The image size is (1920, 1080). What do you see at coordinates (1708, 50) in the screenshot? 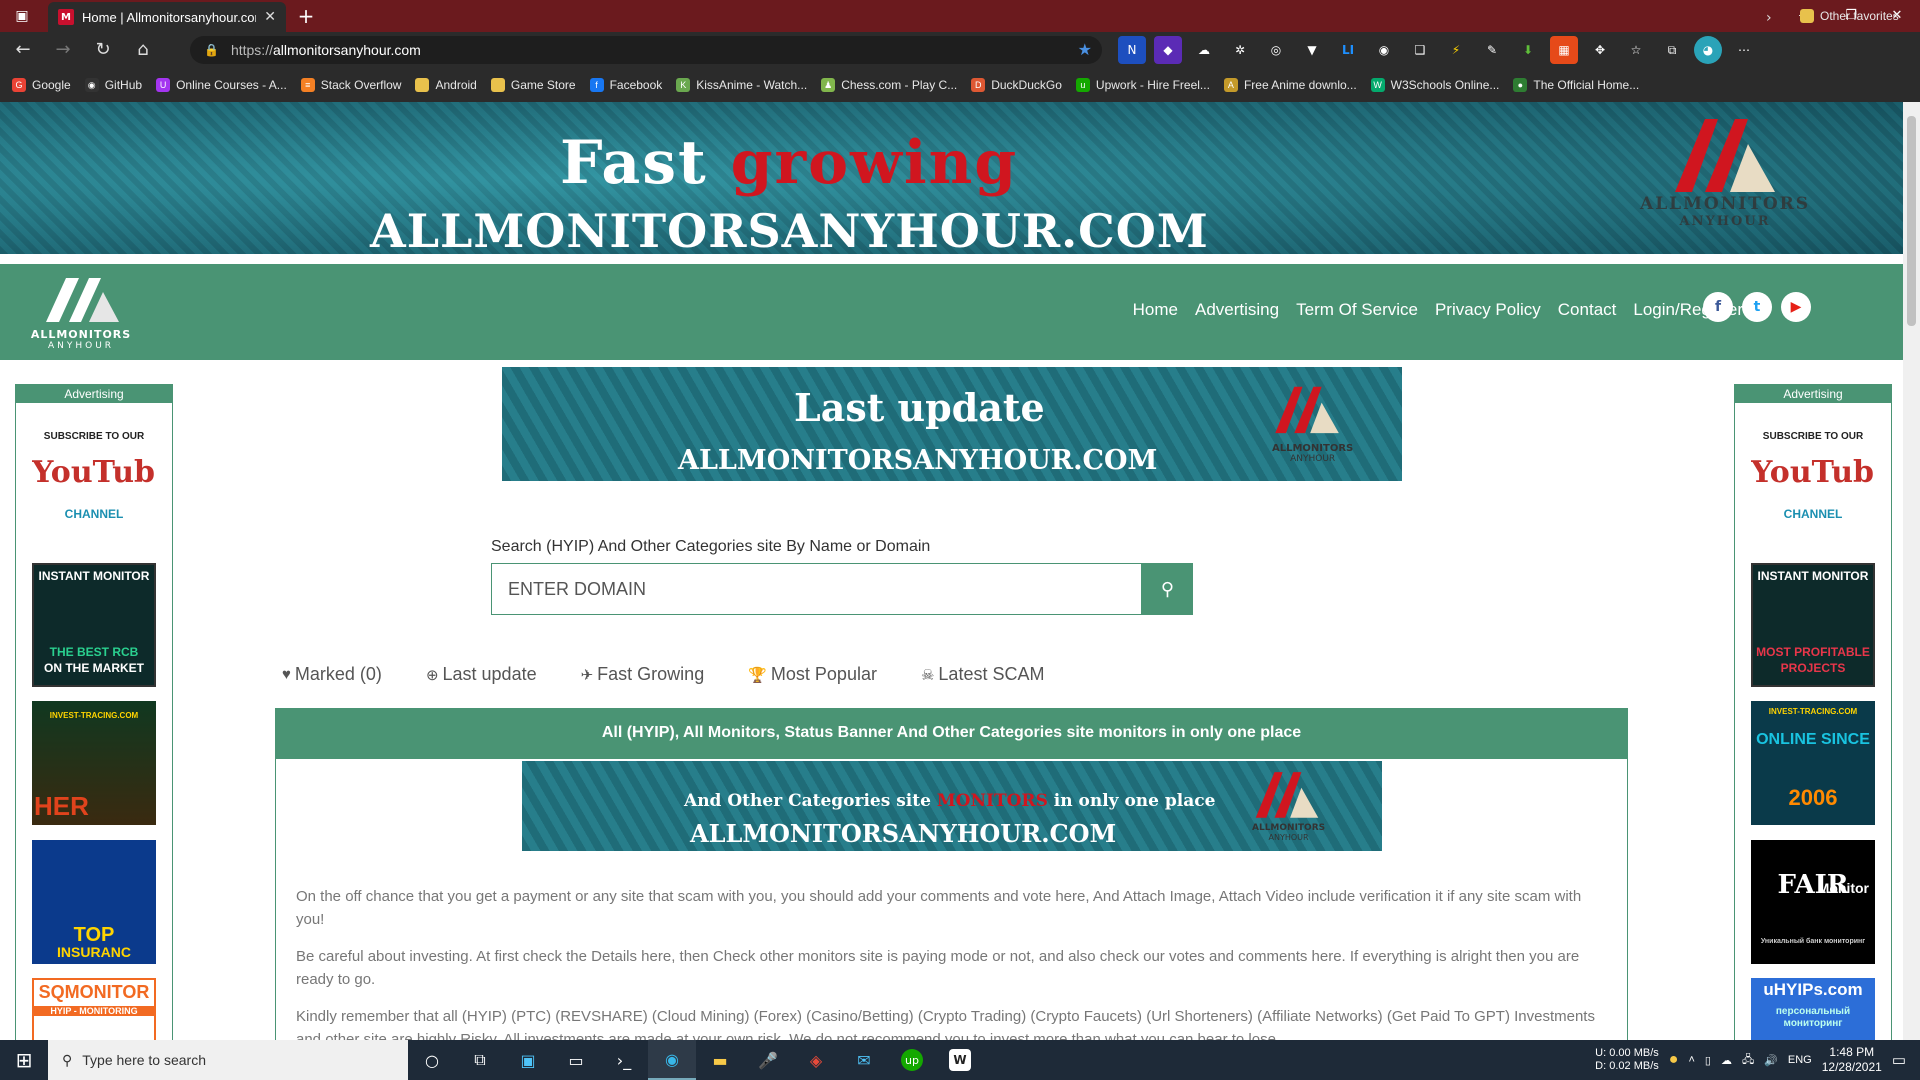
I see `profile-avatar: ◕` at bounding box center [1708, 50].